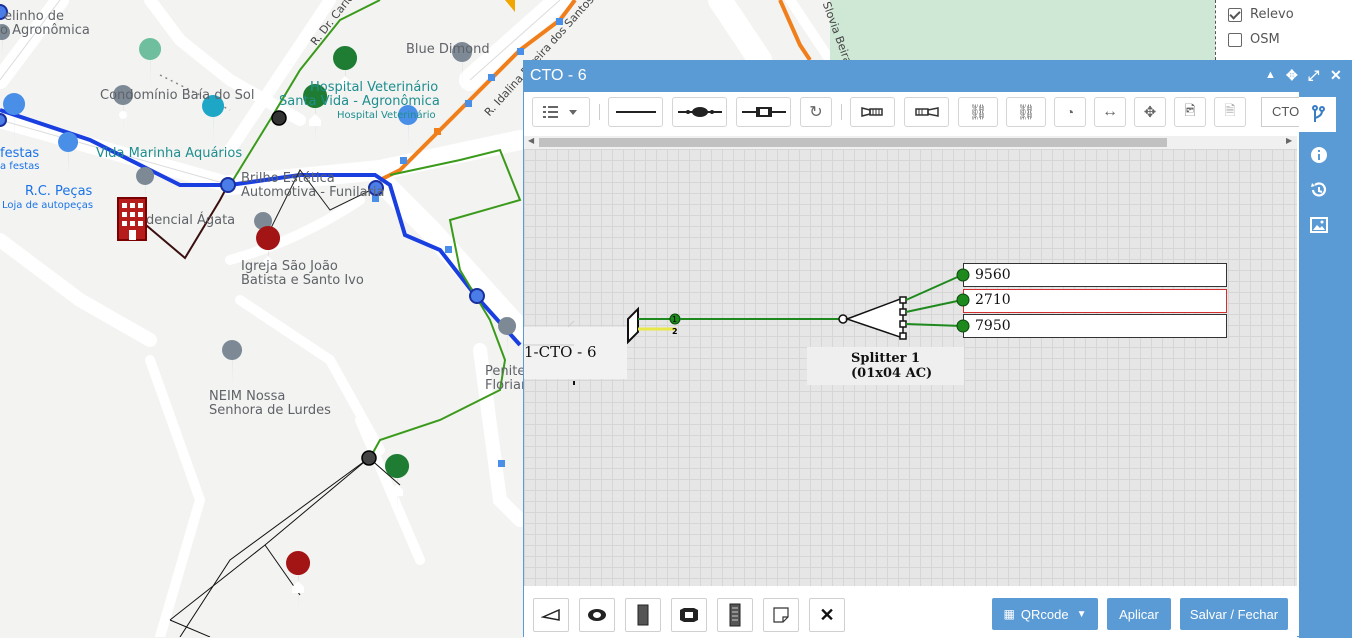 The image size is (1352, 638). Describe the element at coordinates (289, 266) in the screenshot. I see `map-label: Igreja São João` at that location.